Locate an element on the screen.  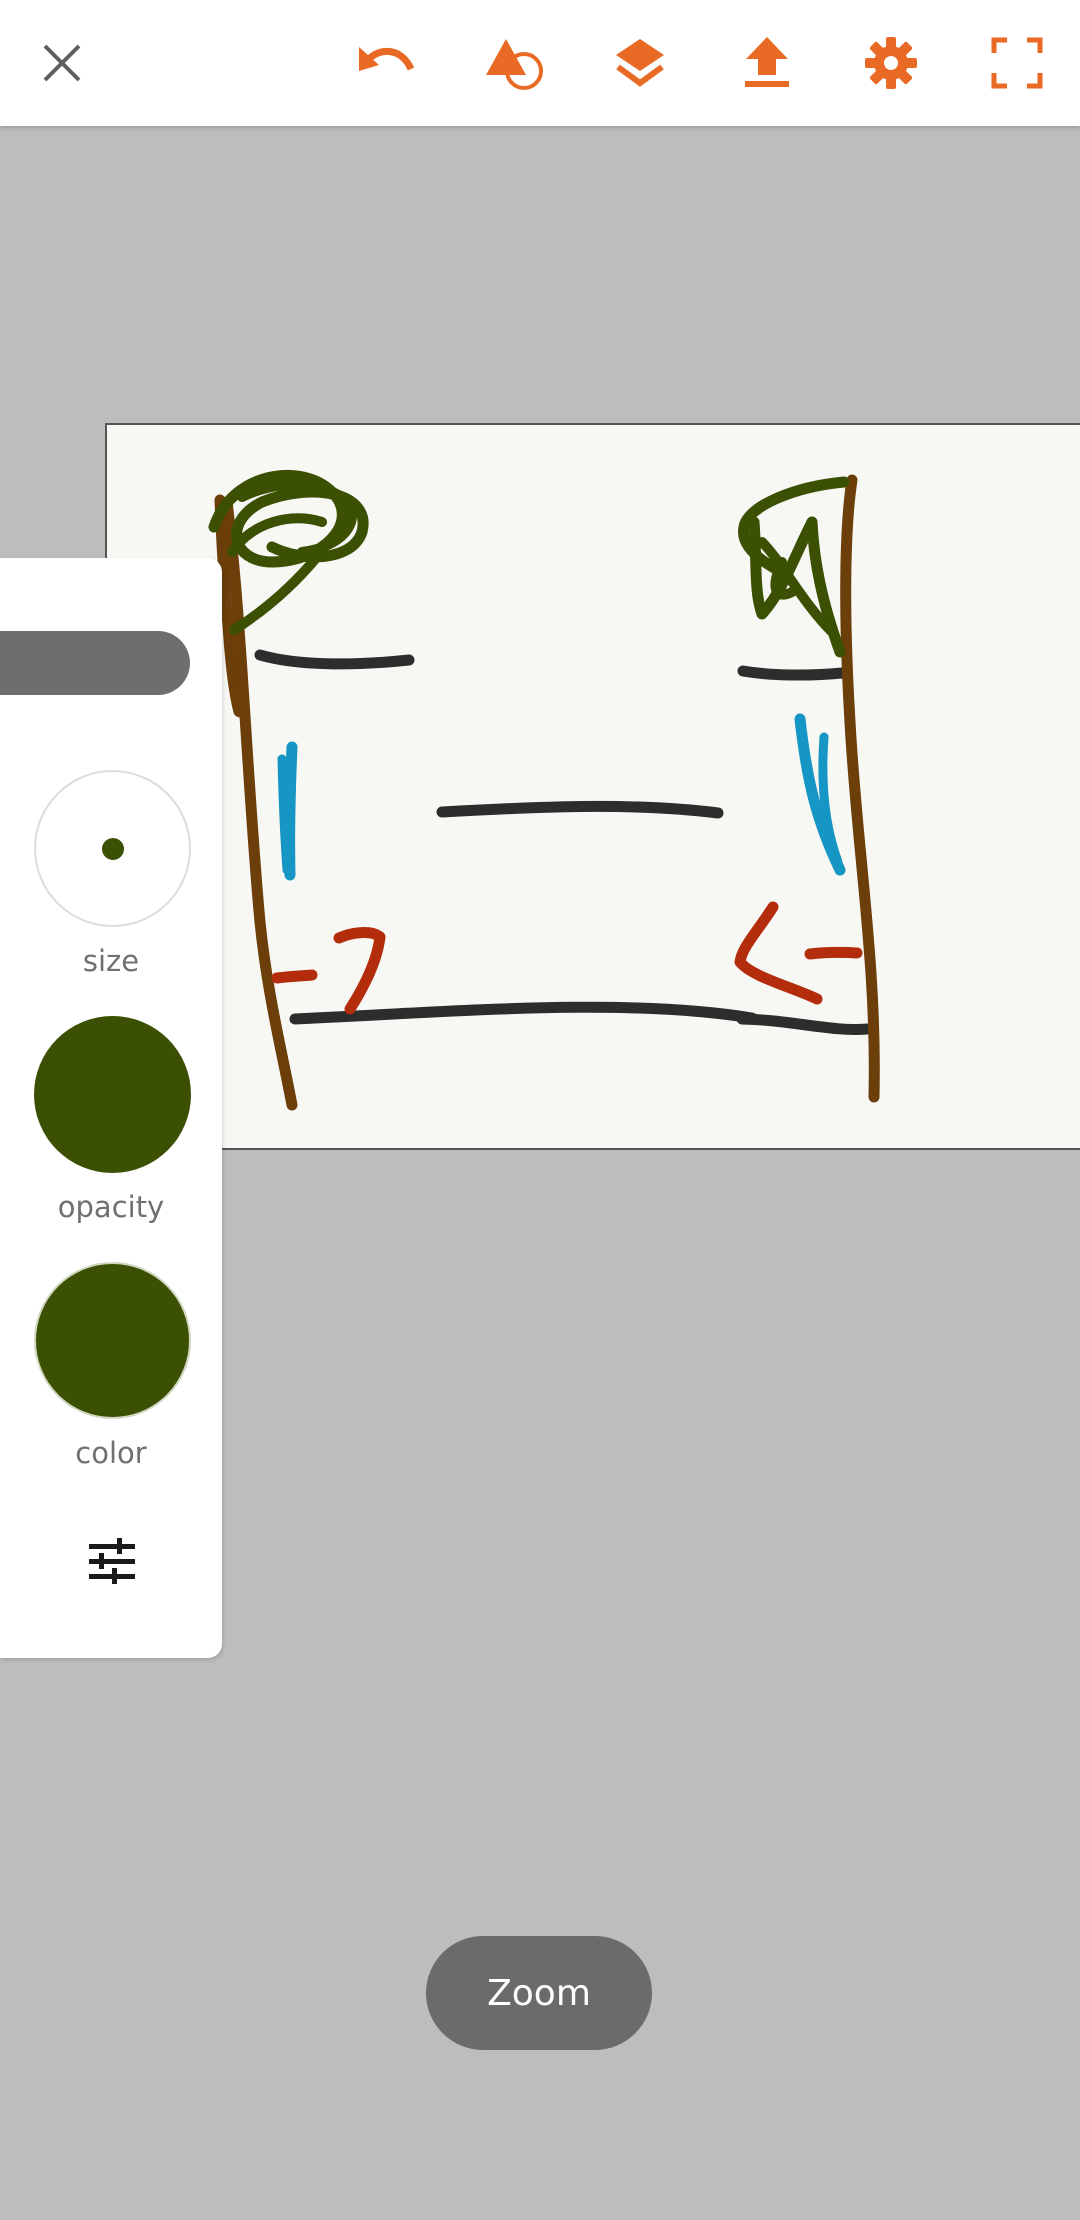
brush-settings-button is located at coordinates (112, 1562).